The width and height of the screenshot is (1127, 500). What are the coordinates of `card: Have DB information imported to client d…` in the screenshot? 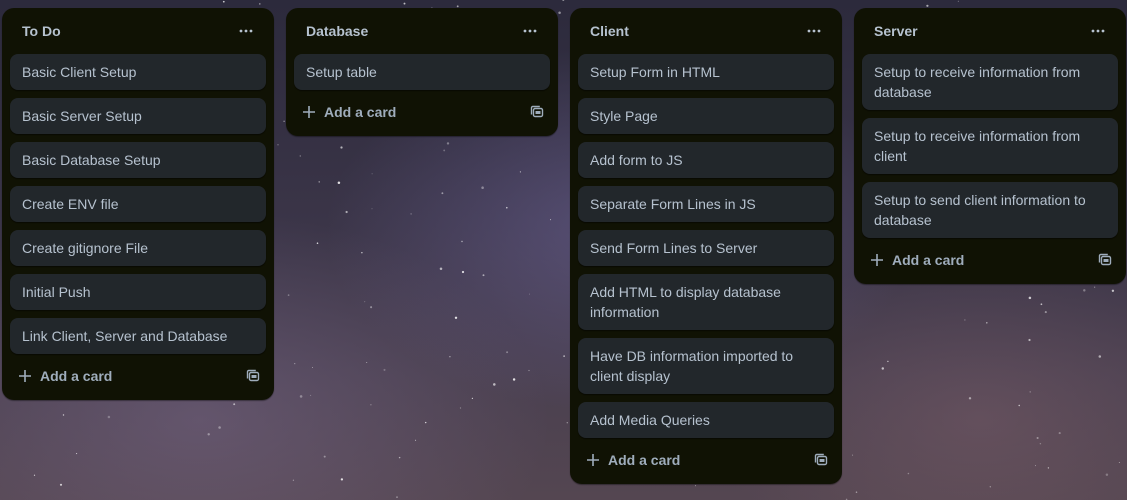 It's located at (706, 366).